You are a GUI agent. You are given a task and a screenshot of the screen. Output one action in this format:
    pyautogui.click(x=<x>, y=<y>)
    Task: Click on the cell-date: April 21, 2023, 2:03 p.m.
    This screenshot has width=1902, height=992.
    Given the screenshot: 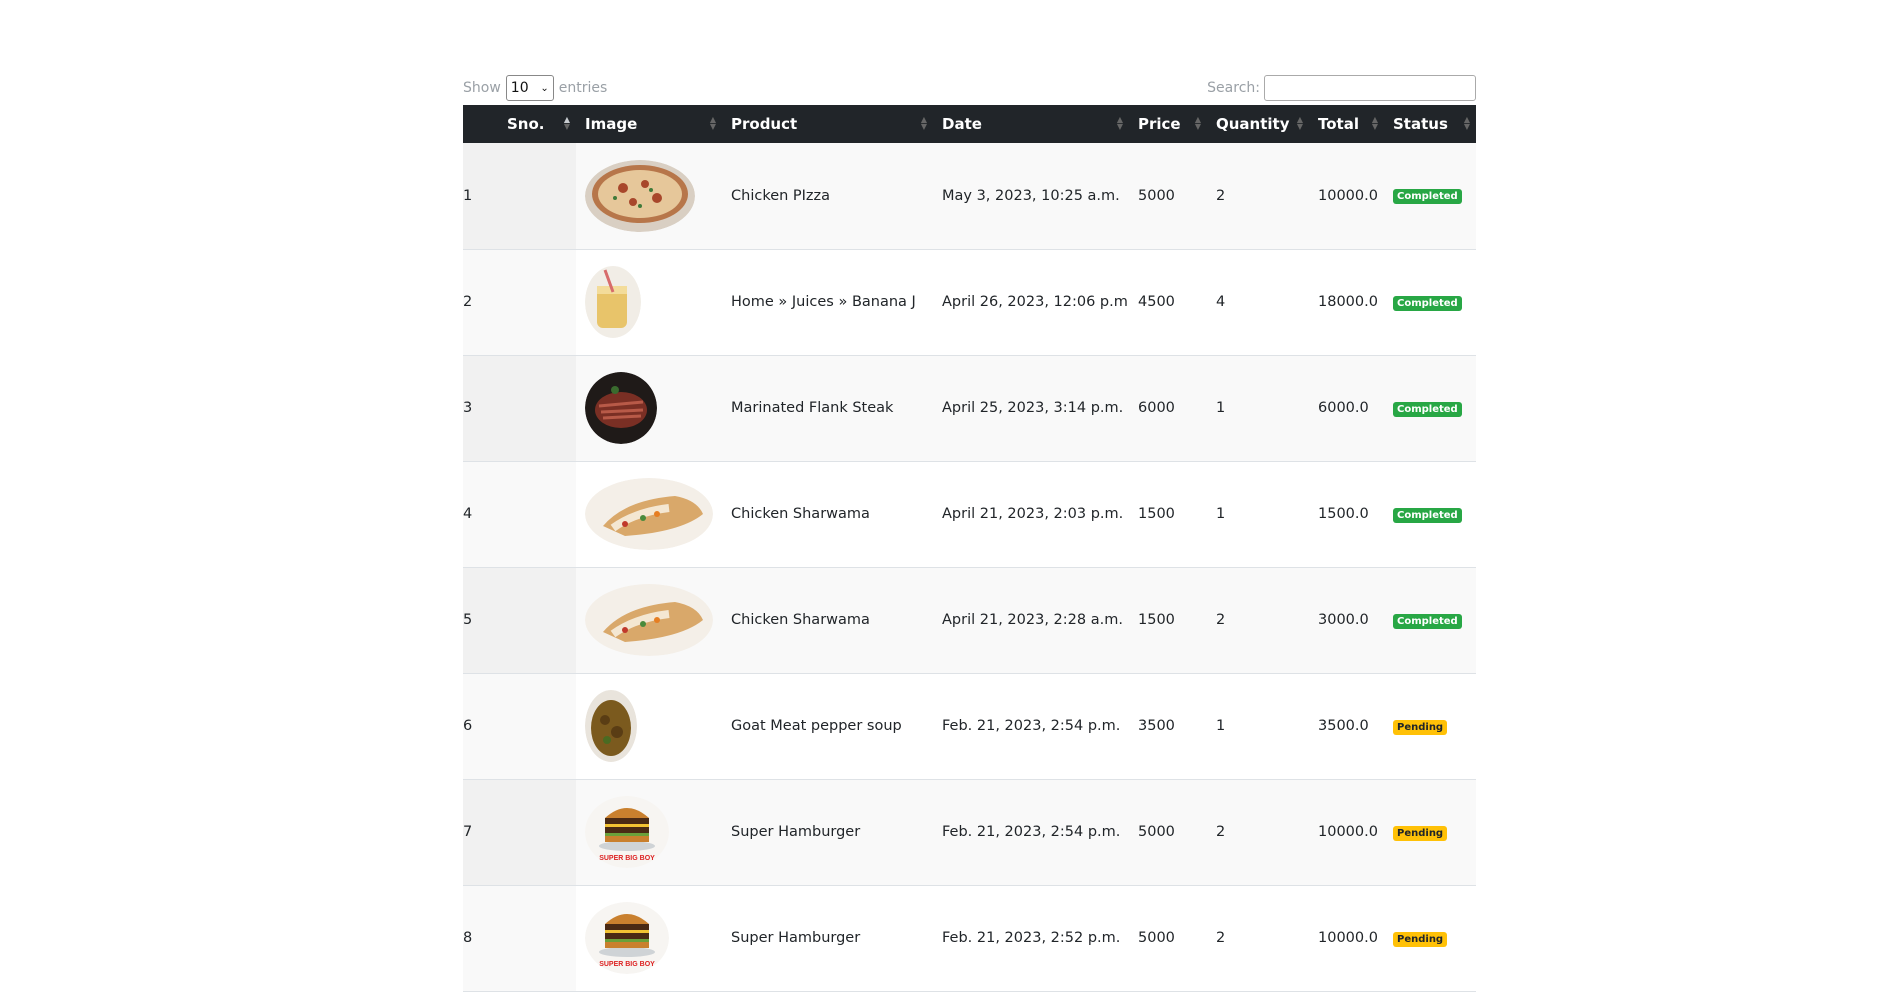 What is the action you would take?
    pyautogui.click(x=1033, y=514)
    